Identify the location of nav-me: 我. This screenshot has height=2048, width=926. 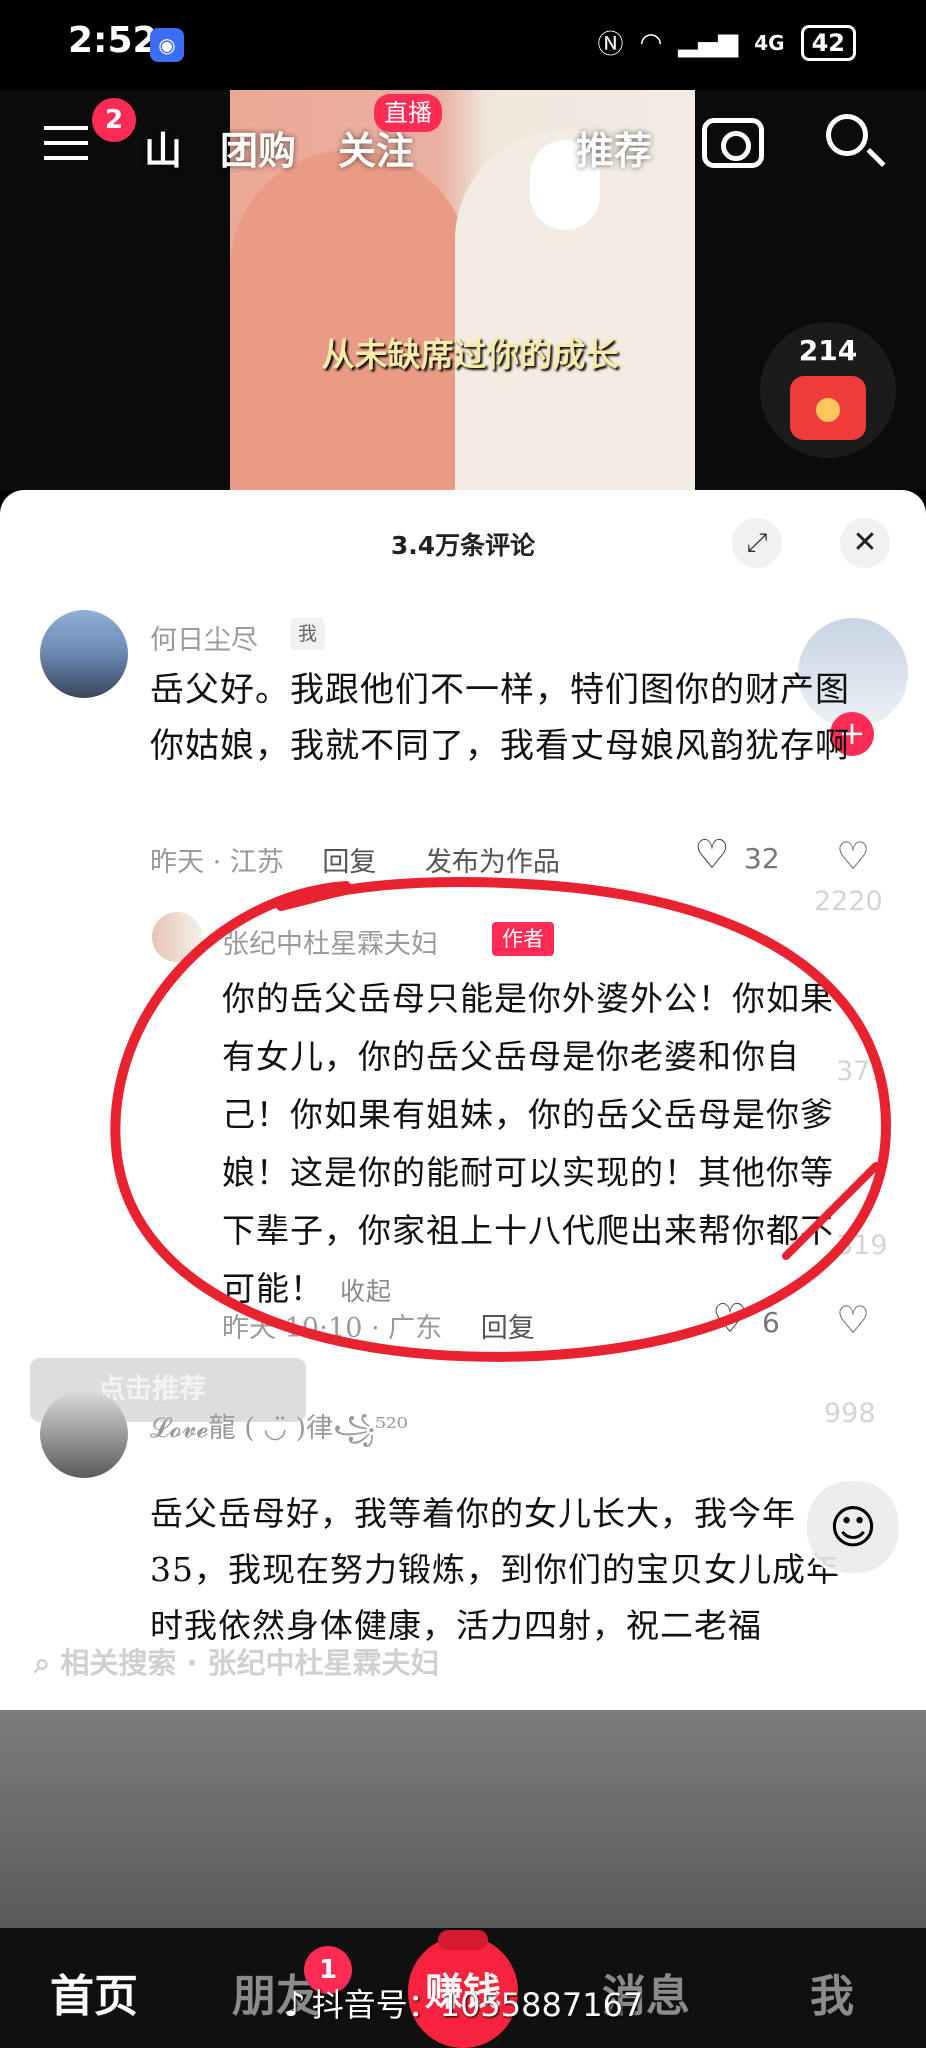
(832, 1992).